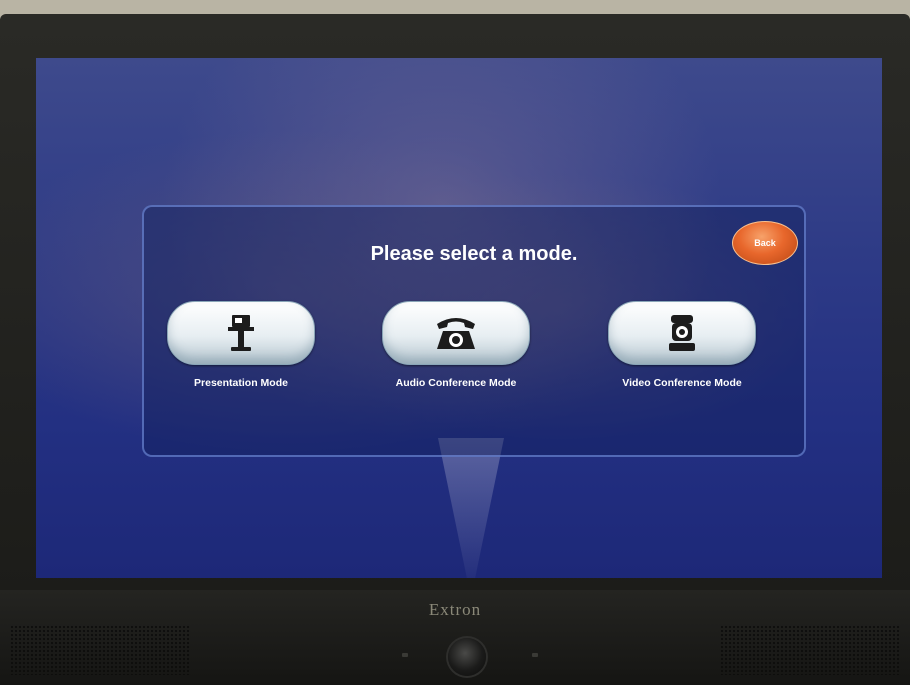 The image size is (910, 685). What do you see at coordinates (471, 508) in the screenshot?
I see `screen-reflection` at bounding box center [471, 508].